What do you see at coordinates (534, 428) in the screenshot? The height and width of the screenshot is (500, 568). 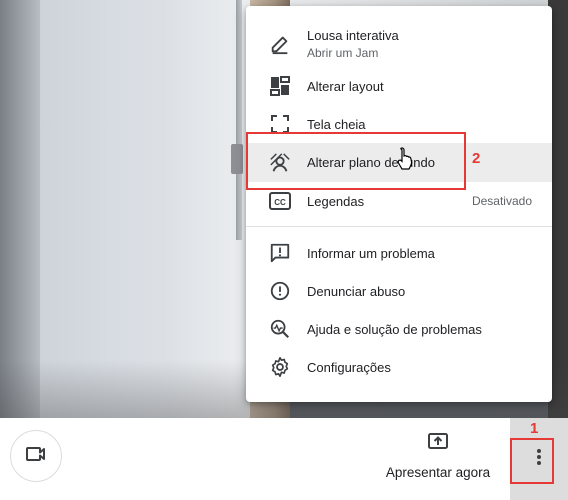 I see `annotation-number-1: 1` at bounding box center [534, 428].